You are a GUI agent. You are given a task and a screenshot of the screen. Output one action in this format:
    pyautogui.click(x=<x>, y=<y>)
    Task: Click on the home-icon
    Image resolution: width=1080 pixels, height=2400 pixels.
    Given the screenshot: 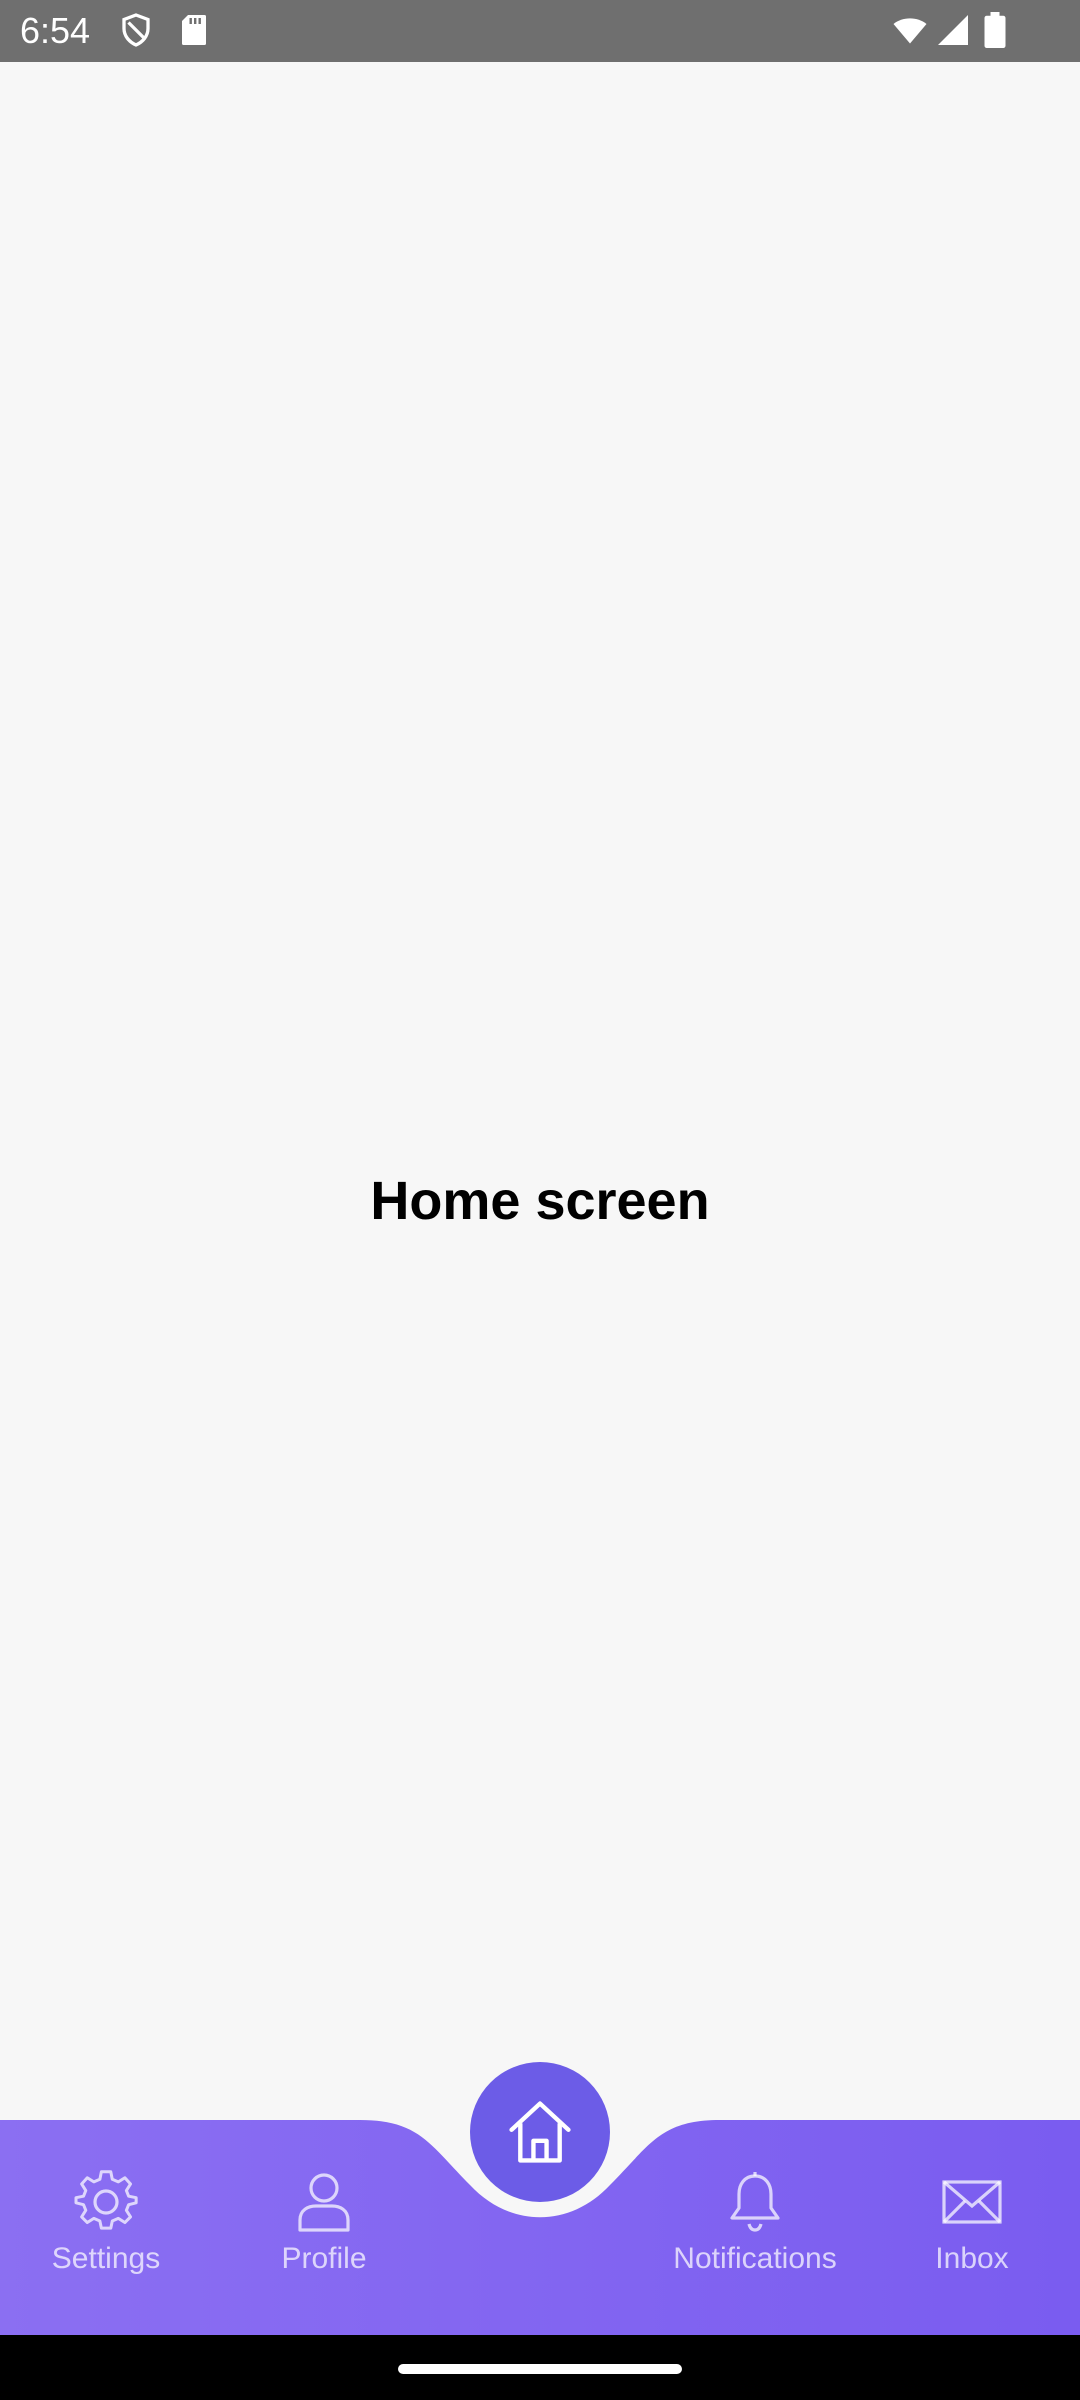 What is the action you would take?
    pyautogui.click(x=540, y=2132)
    